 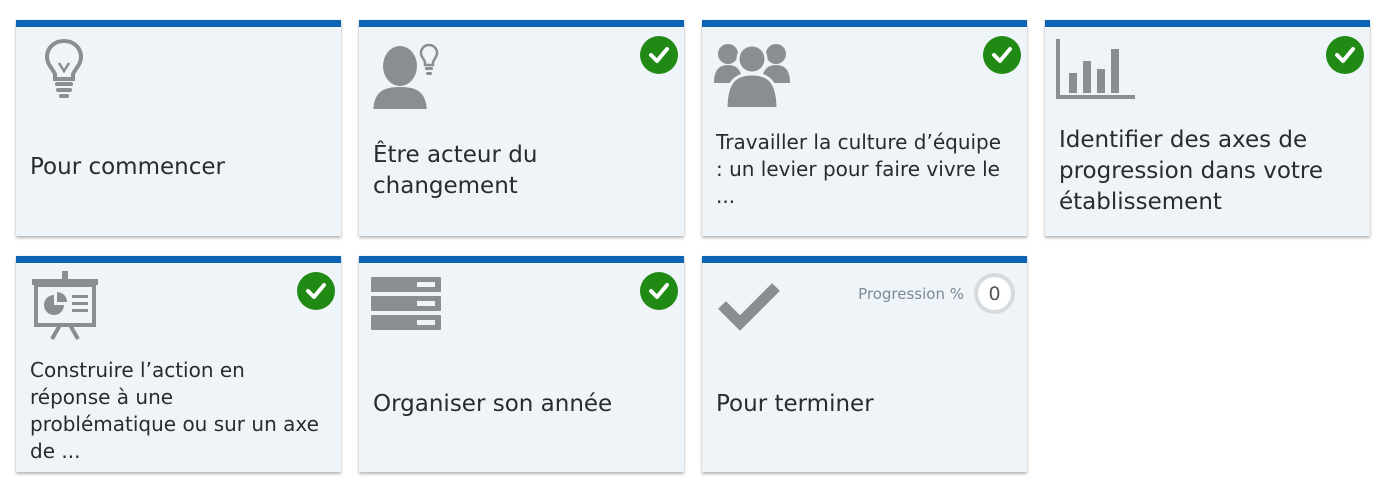 What do you see at coordinates (911, 293) in the screenshot?
I see `progress-label: Progression %` at bounding box center [911, 293].